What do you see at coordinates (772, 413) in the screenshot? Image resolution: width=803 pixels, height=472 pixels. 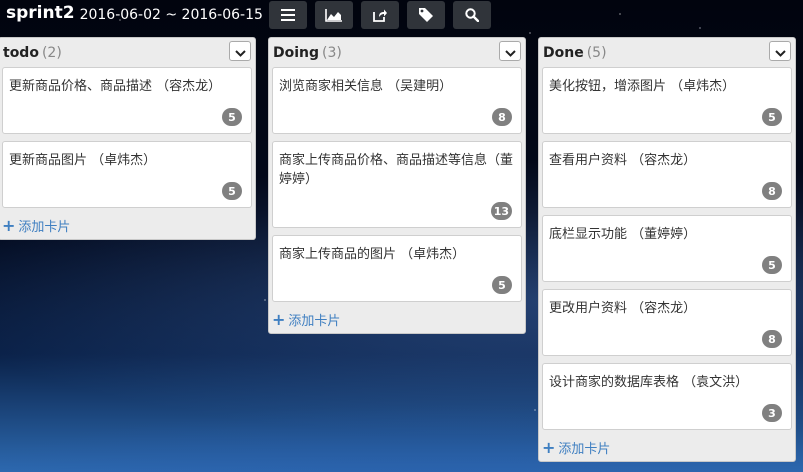 I see `story-points-badge: 3` at bounding box center [772, 413].